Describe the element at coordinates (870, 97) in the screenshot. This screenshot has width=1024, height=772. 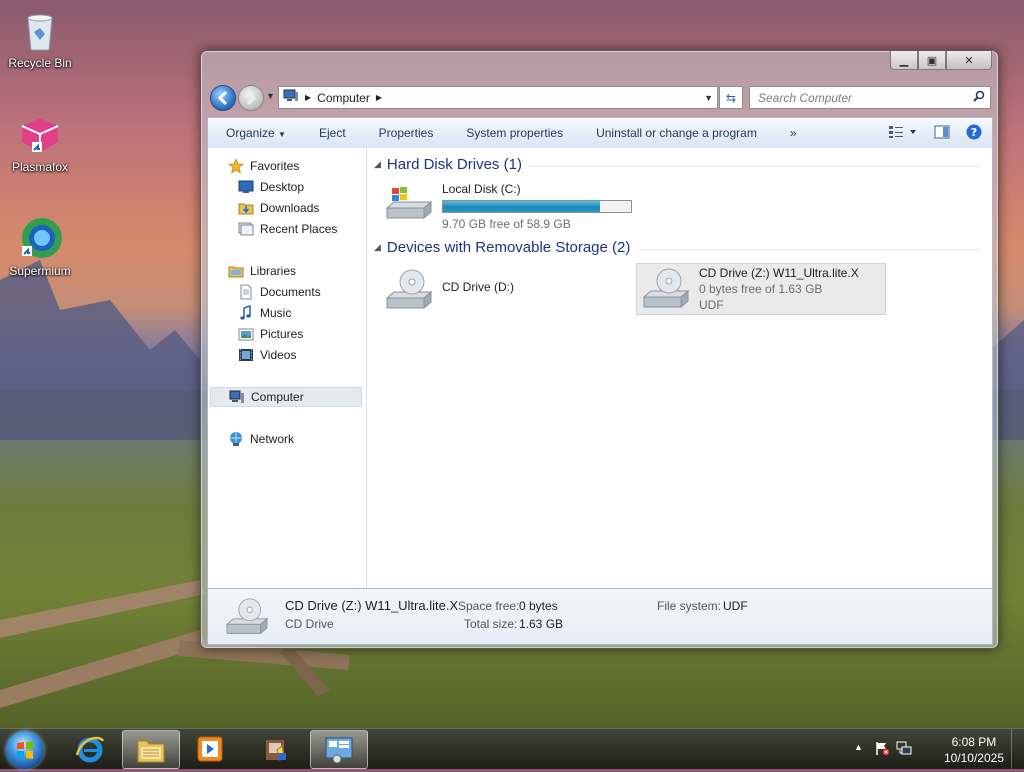
I see `search-box: Search Computer` at that location.